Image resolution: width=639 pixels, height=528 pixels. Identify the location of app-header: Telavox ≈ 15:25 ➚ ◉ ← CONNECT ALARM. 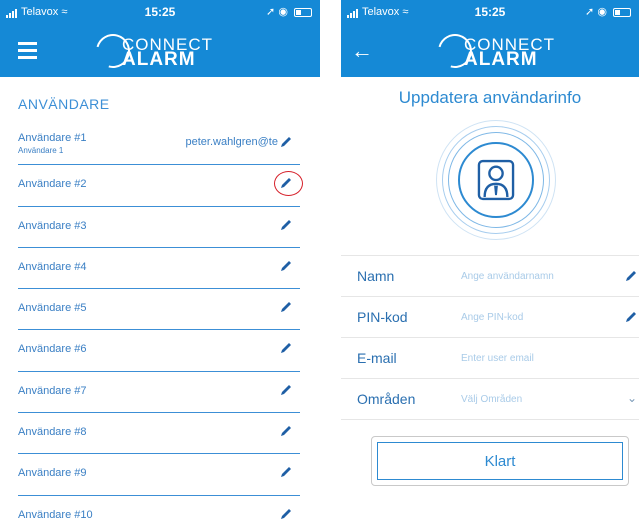
(490, 38).